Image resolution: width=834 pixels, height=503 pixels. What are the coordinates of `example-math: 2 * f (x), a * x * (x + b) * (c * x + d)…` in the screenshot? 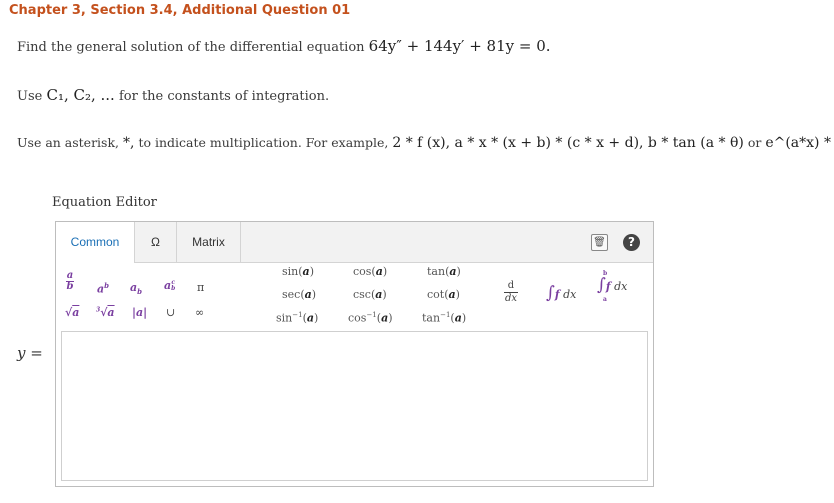 It's located at (568, 143).